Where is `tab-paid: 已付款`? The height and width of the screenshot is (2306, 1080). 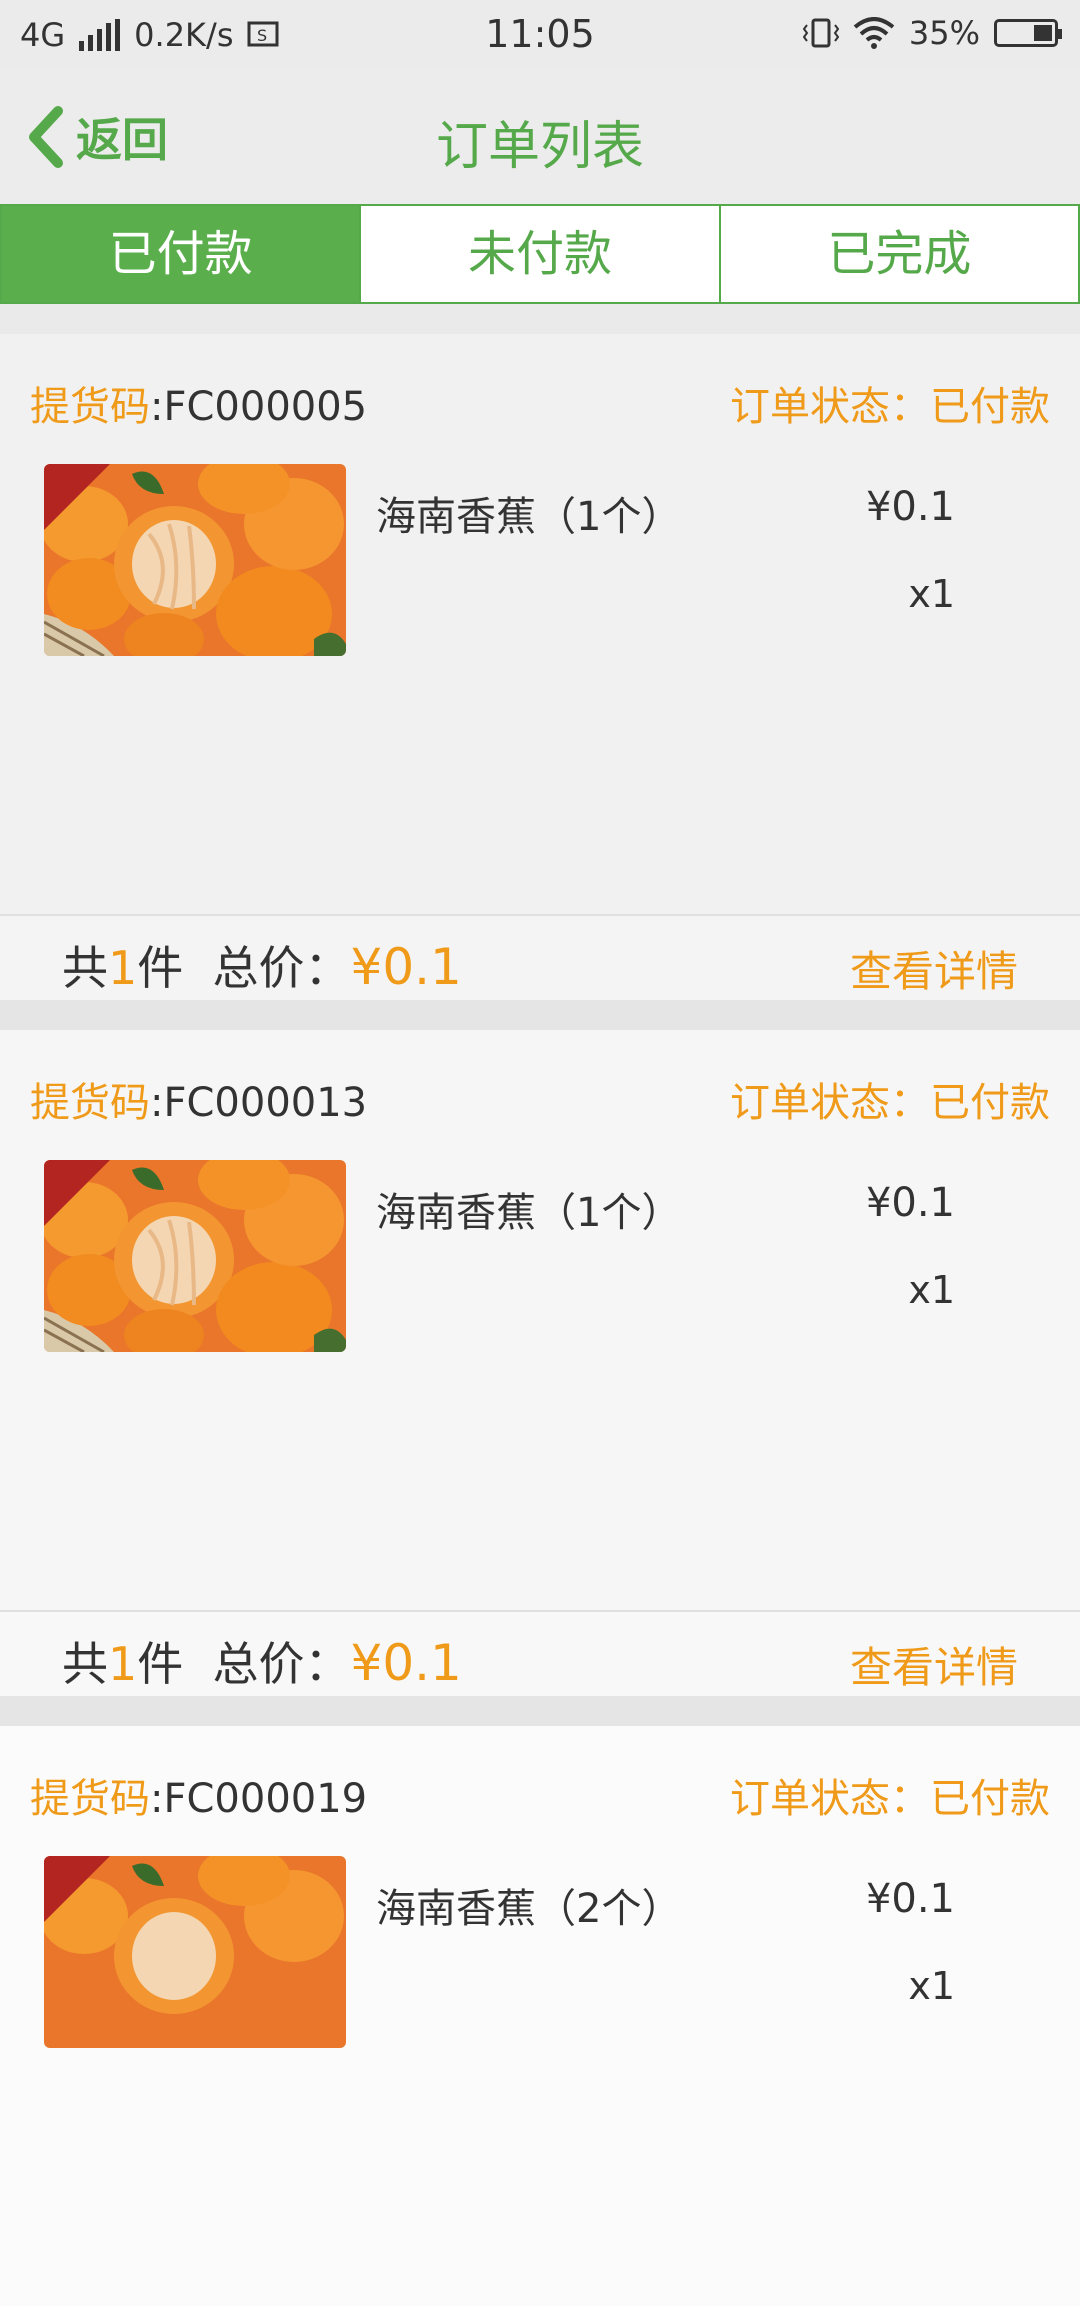 tab-paid: 已付款 is located at coordinates (182, 254).